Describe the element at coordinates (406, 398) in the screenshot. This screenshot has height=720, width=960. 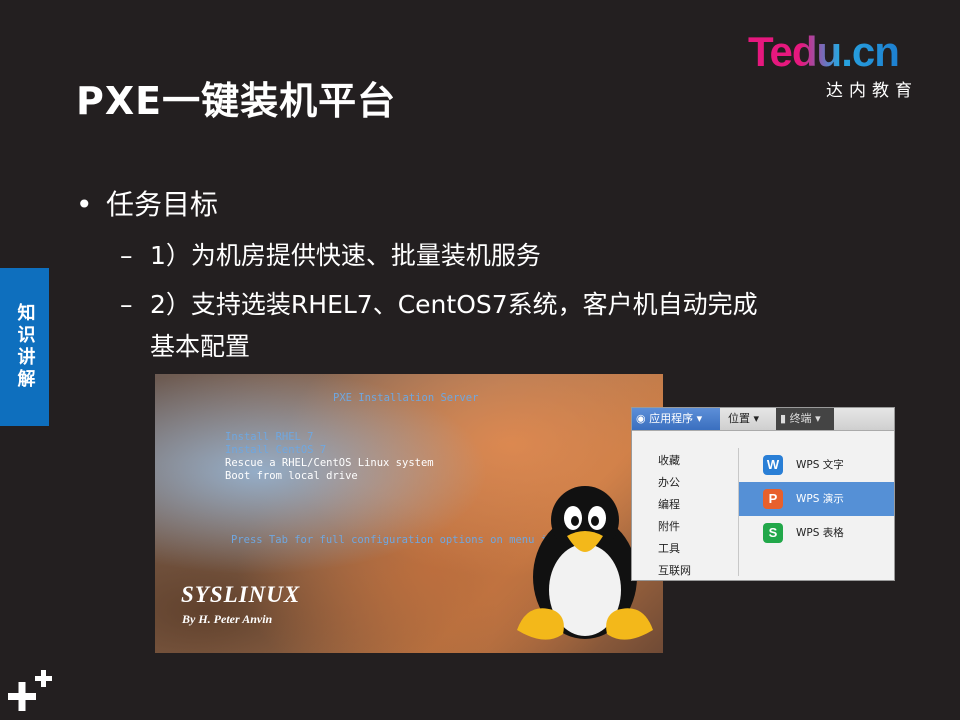
I see `boot-header: PXE Installation Server` at that location.